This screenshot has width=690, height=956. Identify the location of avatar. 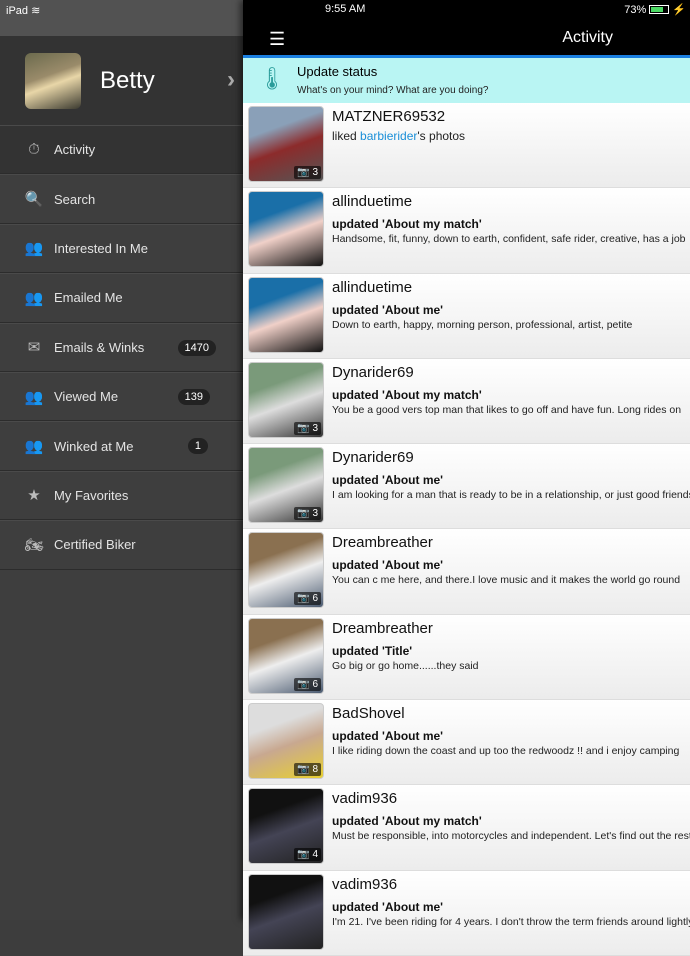
(53, 80).